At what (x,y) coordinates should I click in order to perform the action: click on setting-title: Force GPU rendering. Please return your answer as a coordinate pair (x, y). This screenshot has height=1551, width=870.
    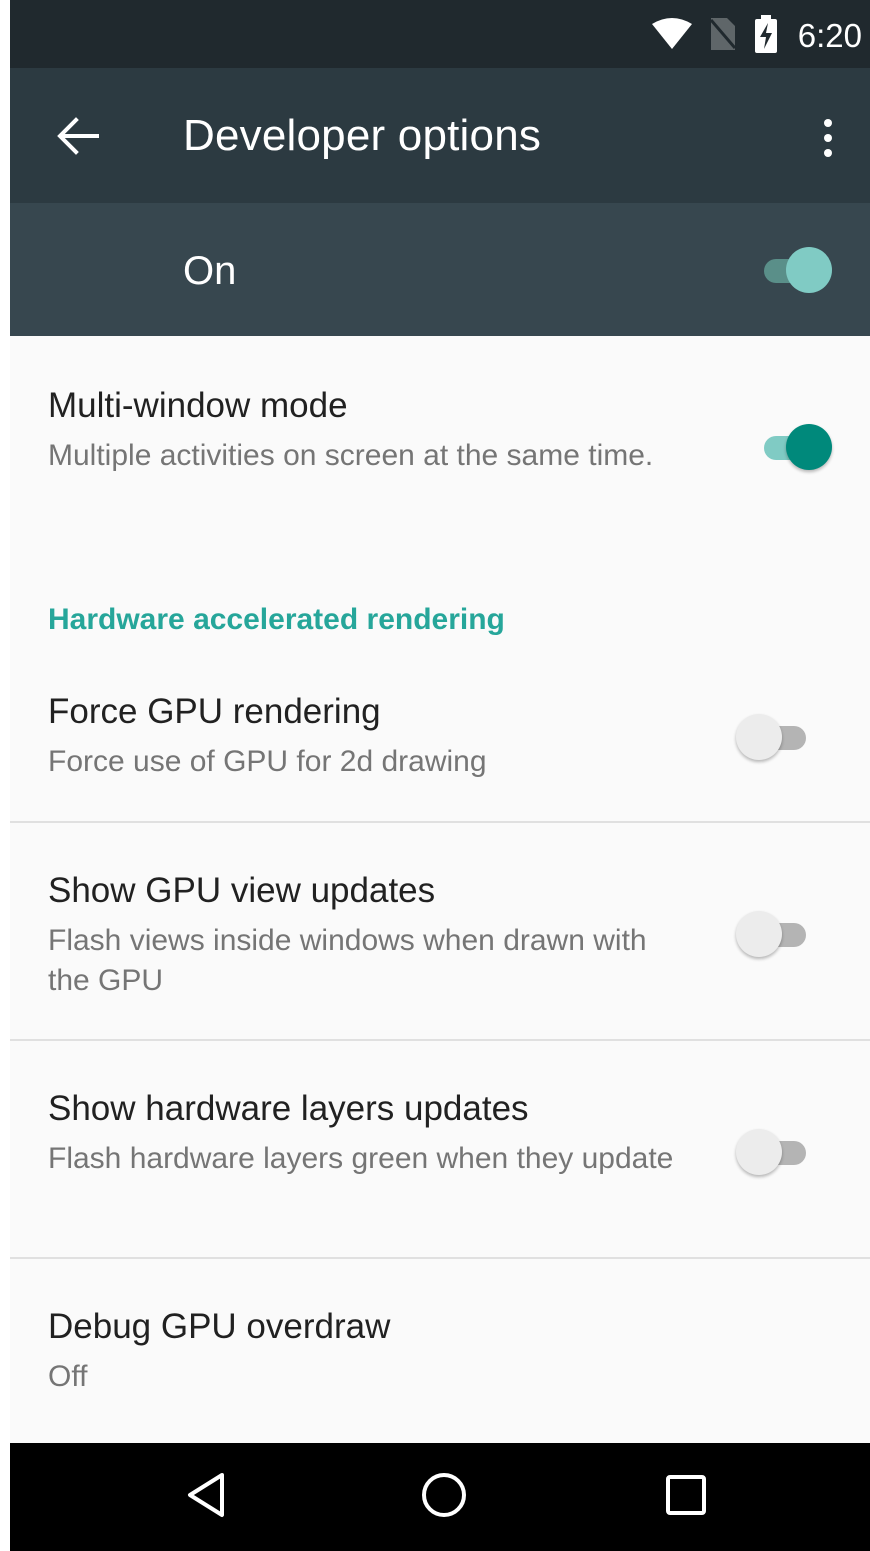
    Looking at the image, I should click on (214, 711).